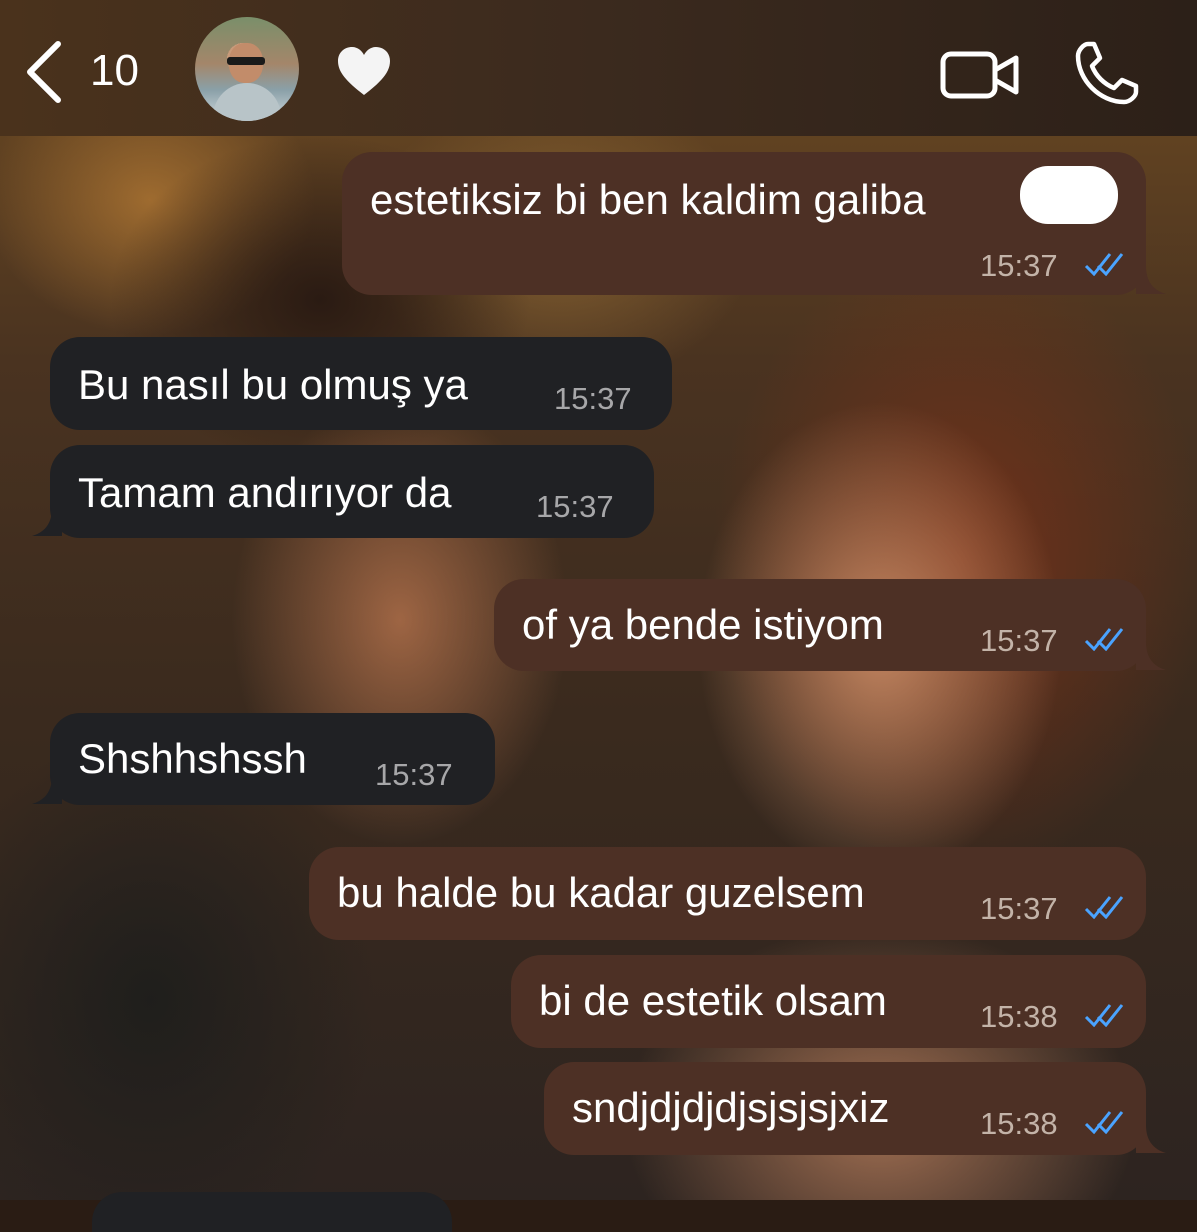 This screenshot has width=1197, height=1232. Describe the element at coordinates (114, 71) in the screenshot. I see `unread-count: 10` at that location.